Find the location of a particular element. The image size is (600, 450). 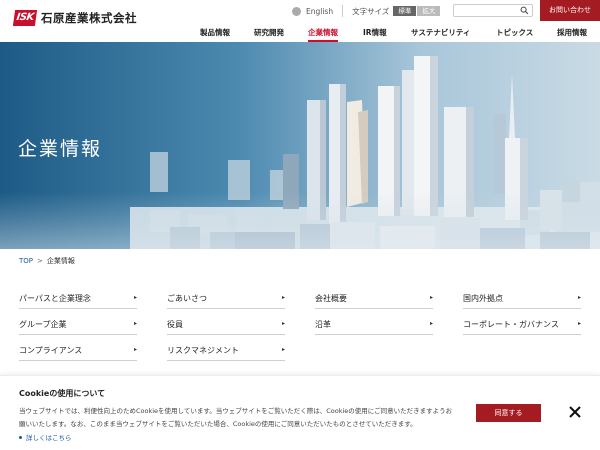

link-label: コーポレート・ガバナンス is located at coordinates (511, 324).